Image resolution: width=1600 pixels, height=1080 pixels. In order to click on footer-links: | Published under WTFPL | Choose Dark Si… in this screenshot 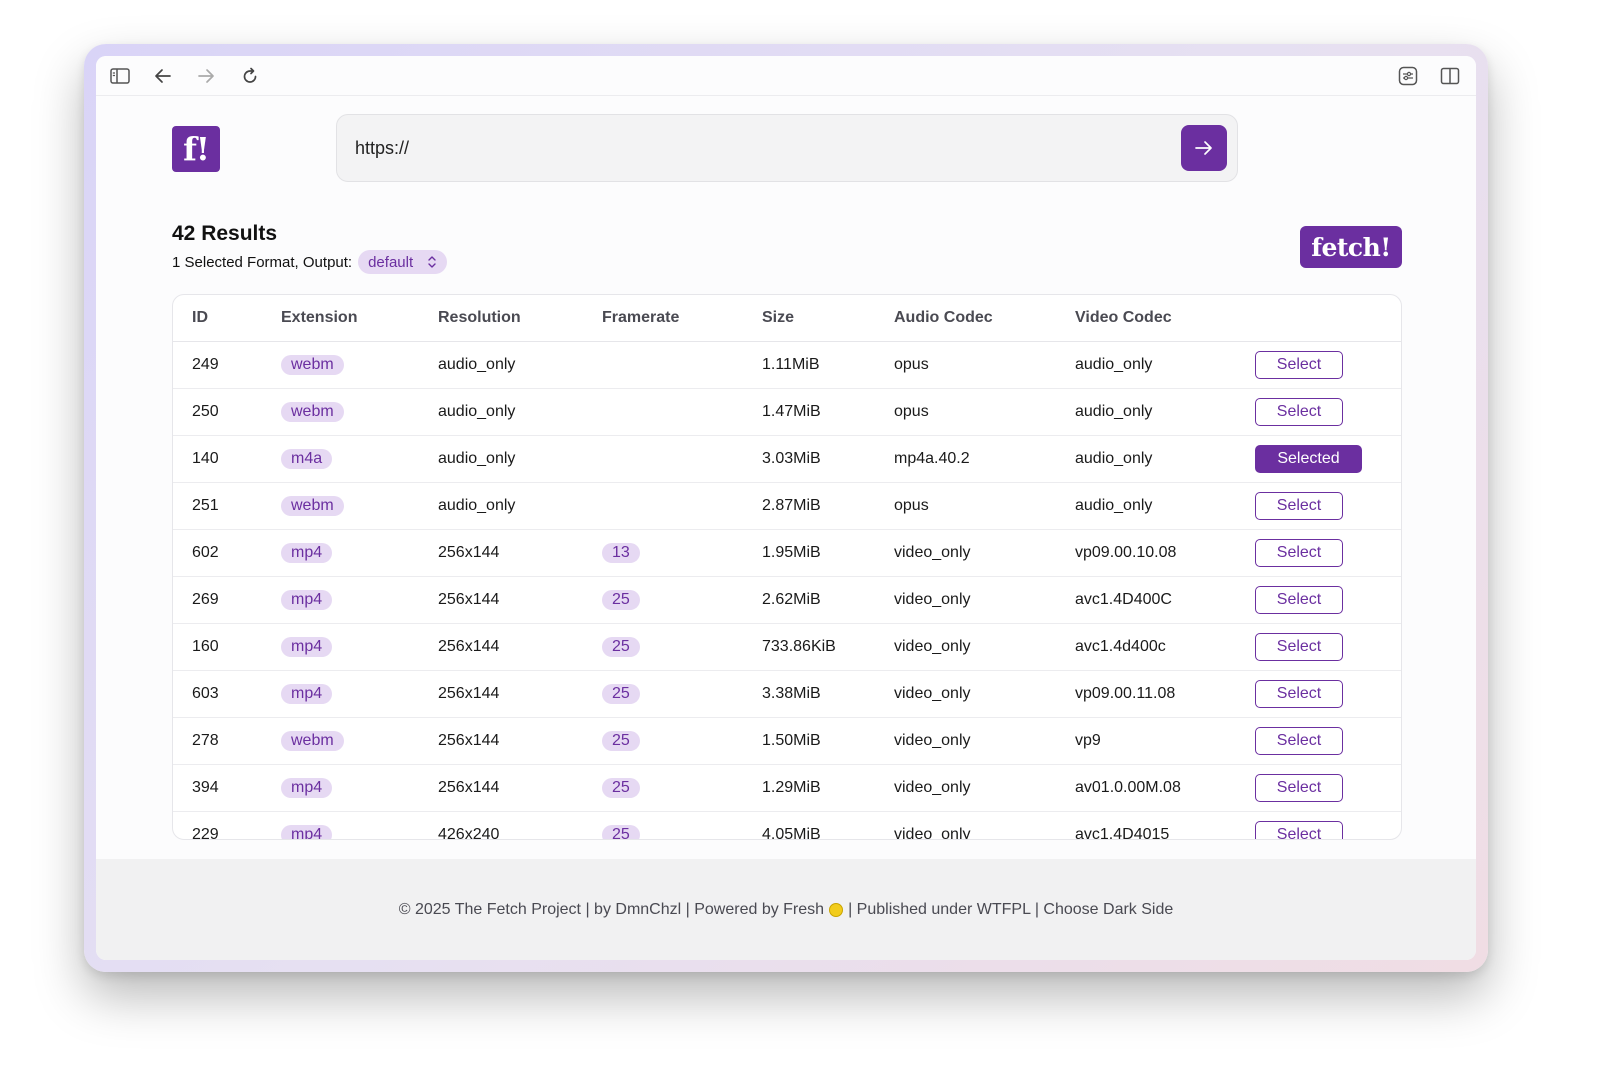, I will do `click(1010, 910)`.